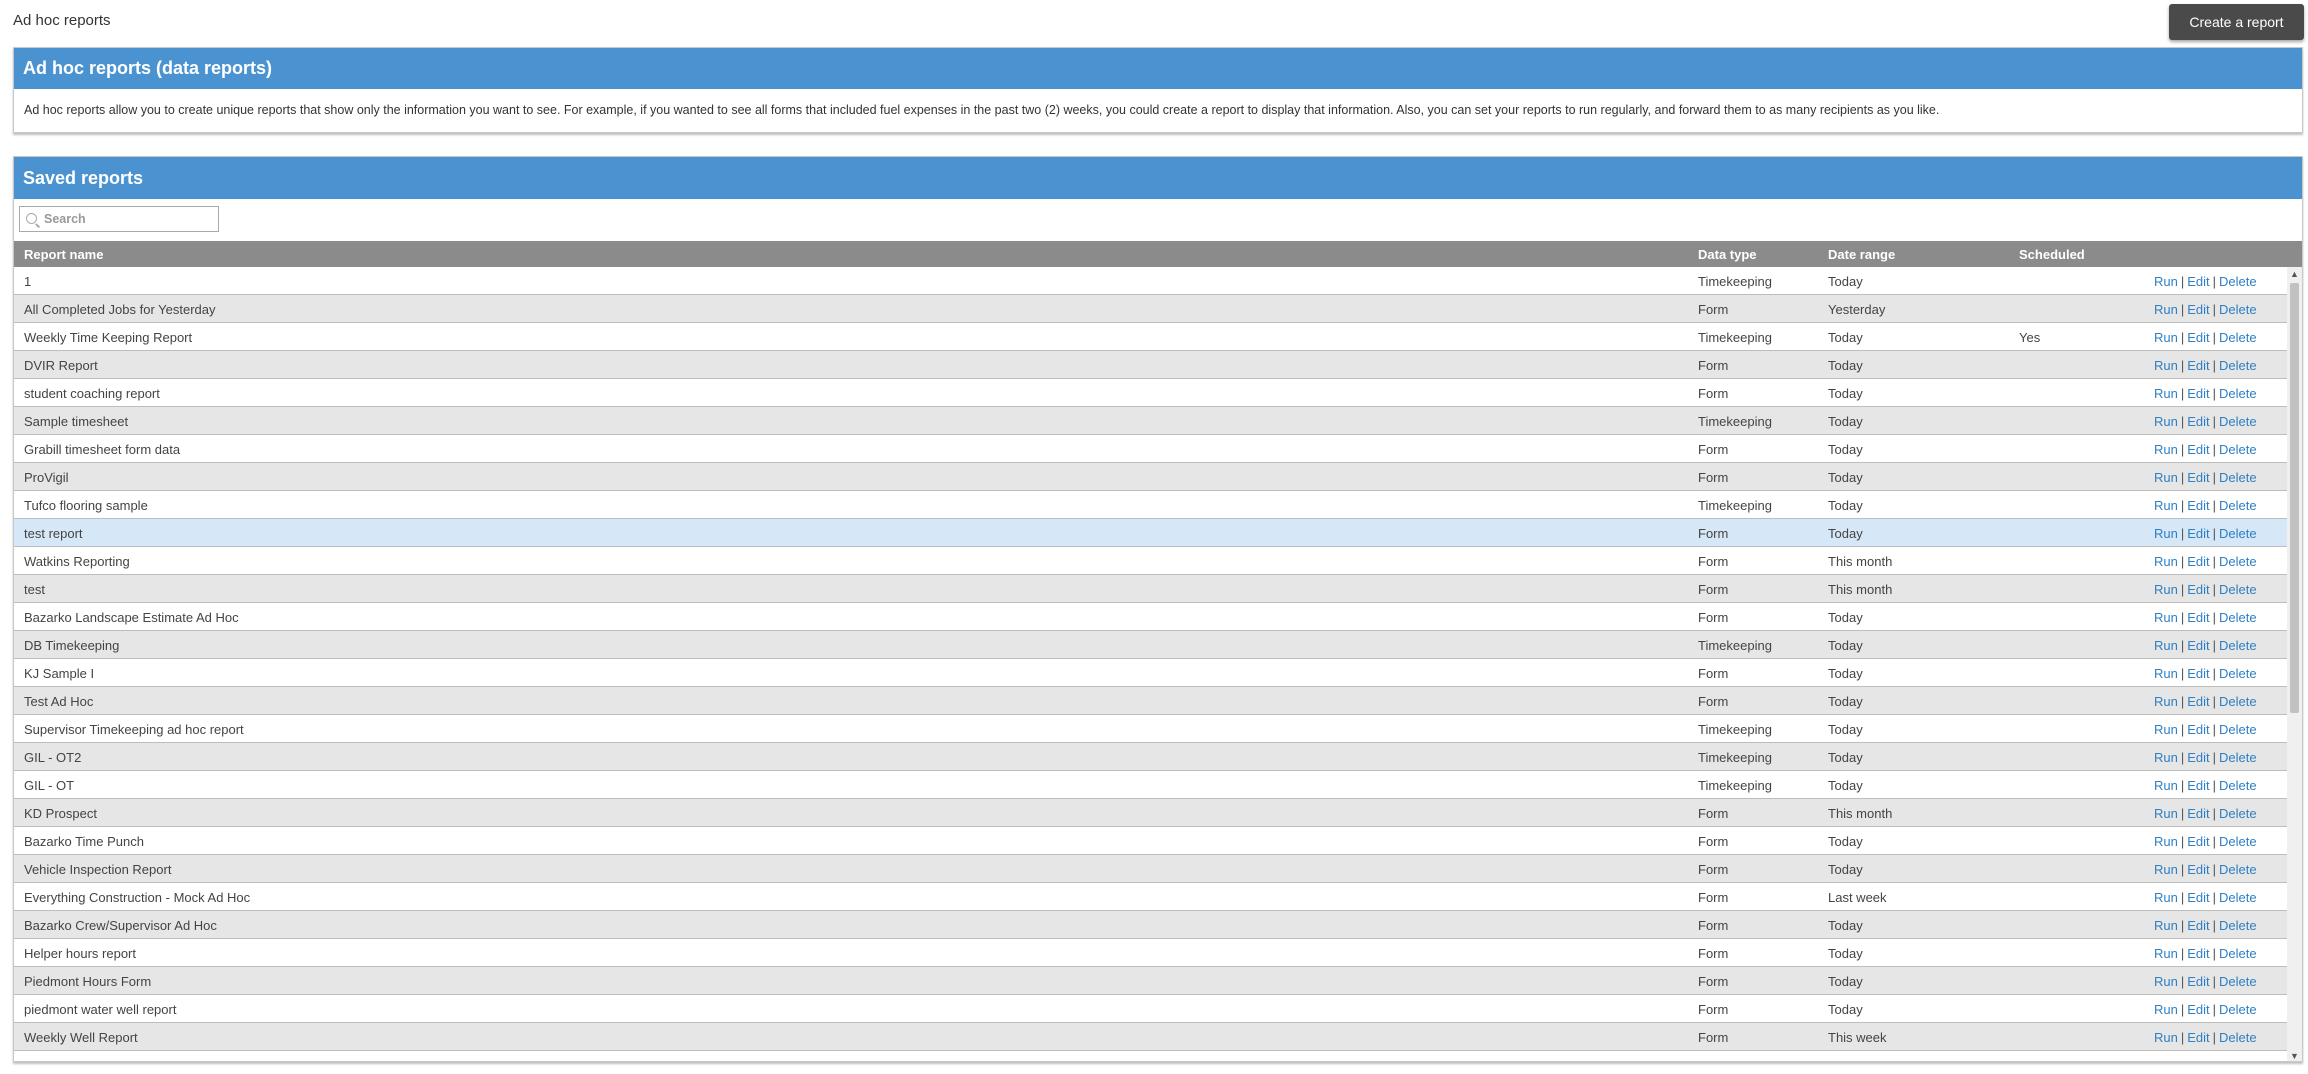  I want to click on column-header-scheduled: Scheduled, so click(2052, 254).